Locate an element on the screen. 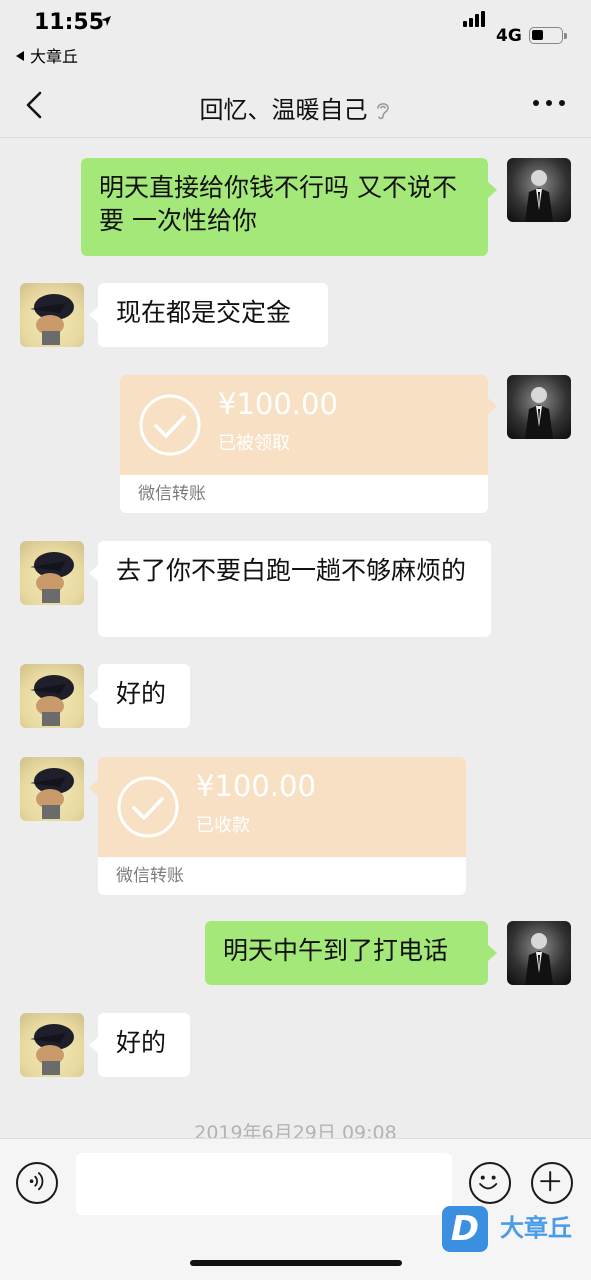 The height and width of the screenshot is (1280, 591). message-text: 去了你不要白跑一趟不够麻烦的 is located at coordinates (291, 570).